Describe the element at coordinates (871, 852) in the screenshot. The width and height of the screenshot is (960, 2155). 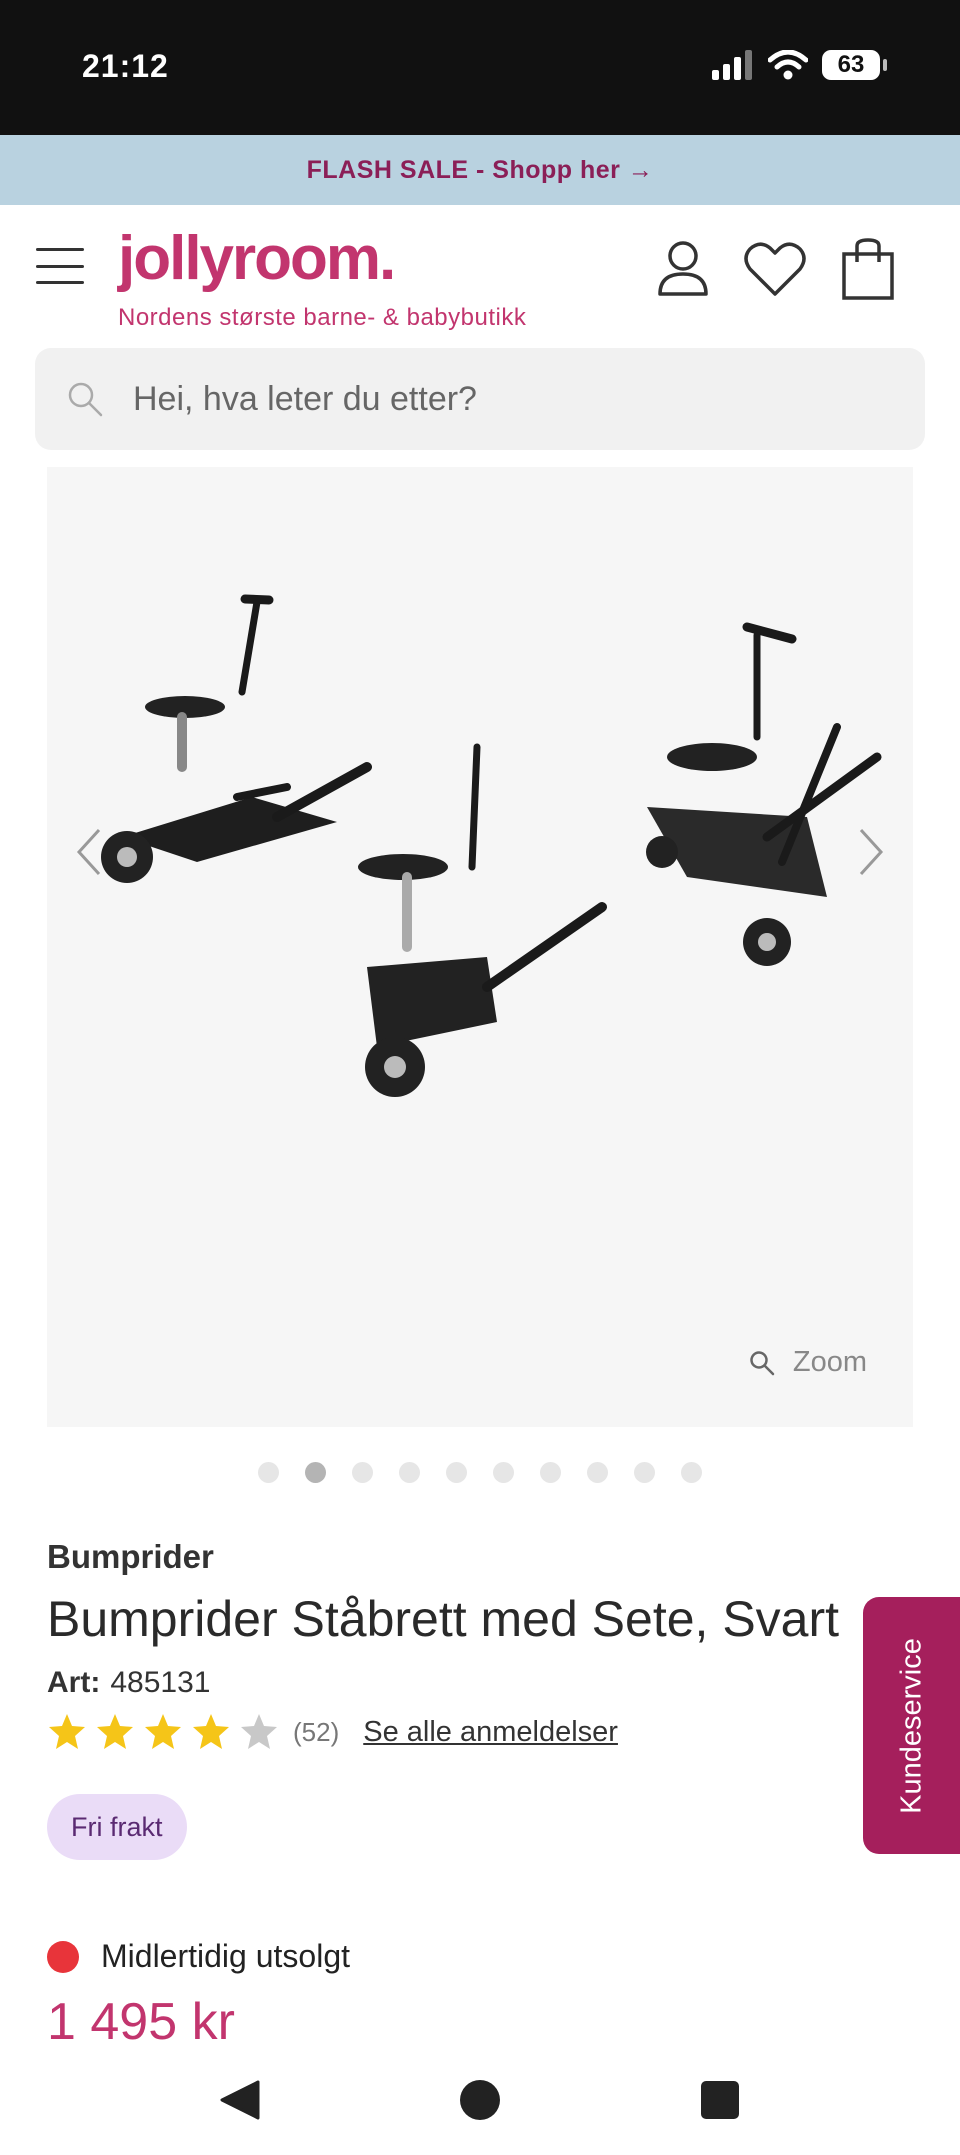
I see `gallery-next-arrow-icon` at that location.